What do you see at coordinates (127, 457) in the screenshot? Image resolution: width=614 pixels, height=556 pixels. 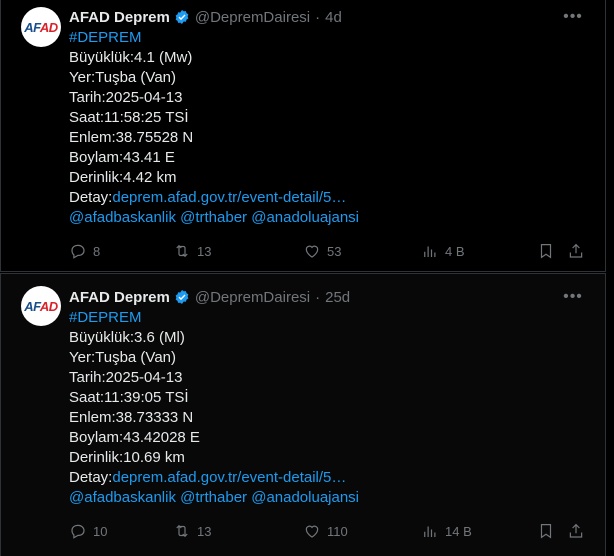 I see `depth-line: Derinlik:10.69 km` at bounding box center [127, 457].